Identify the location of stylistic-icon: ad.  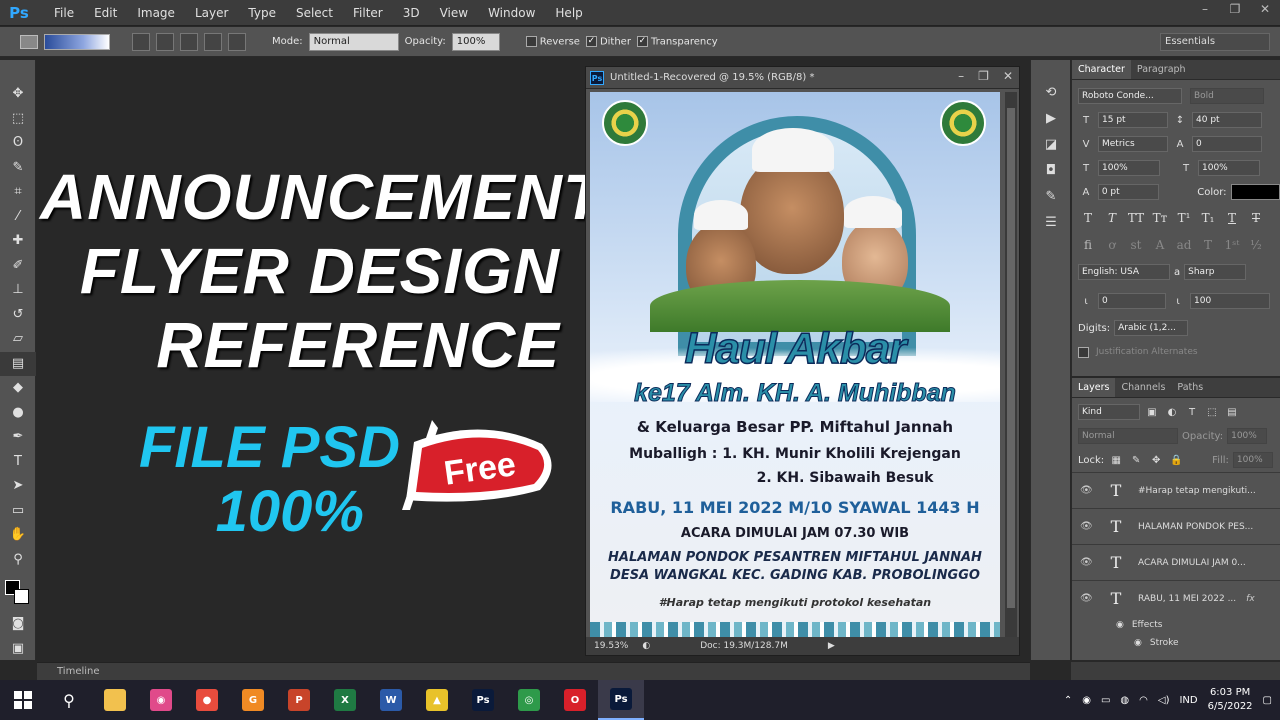
(1184, 245).